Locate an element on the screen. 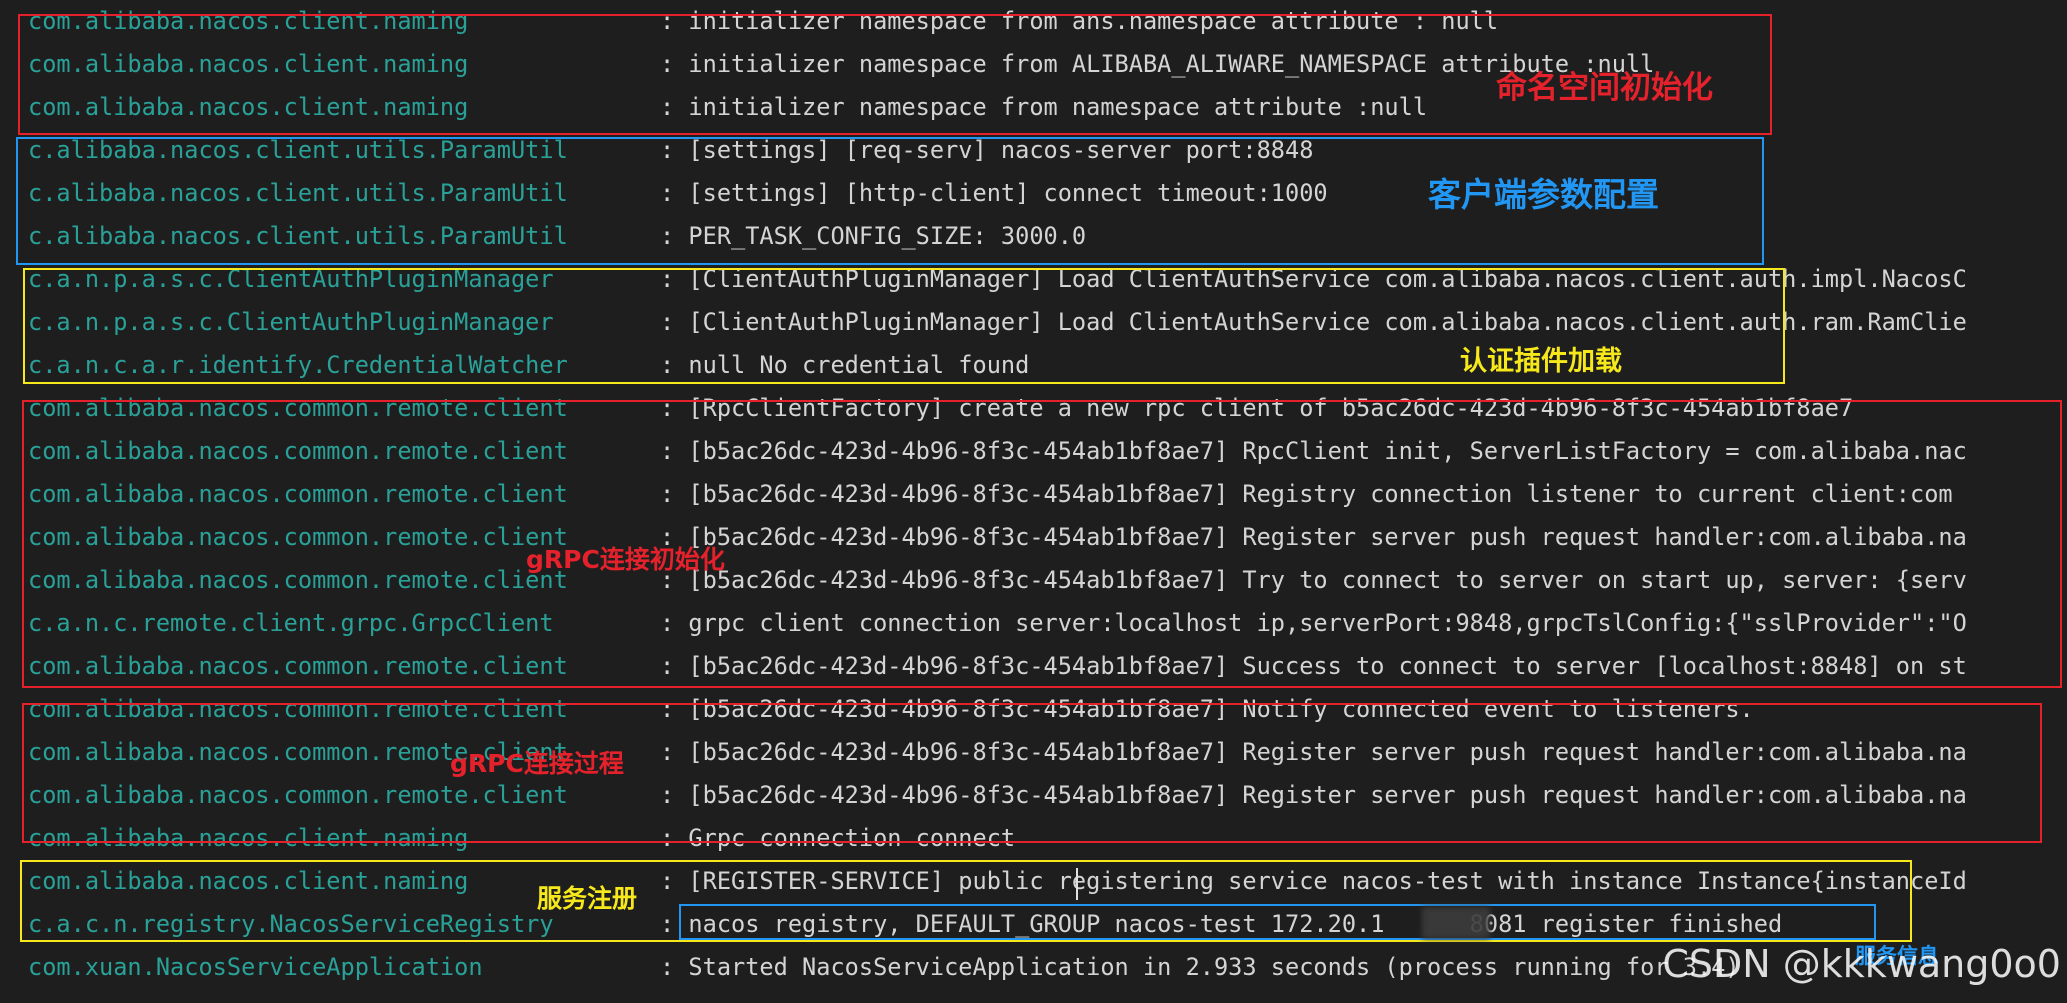 Image resolution: width=2067 pixels, height=1003 pixels. log-logger-name: com.xuan.NacosServiceApplication is located at coordinates (255, 967).